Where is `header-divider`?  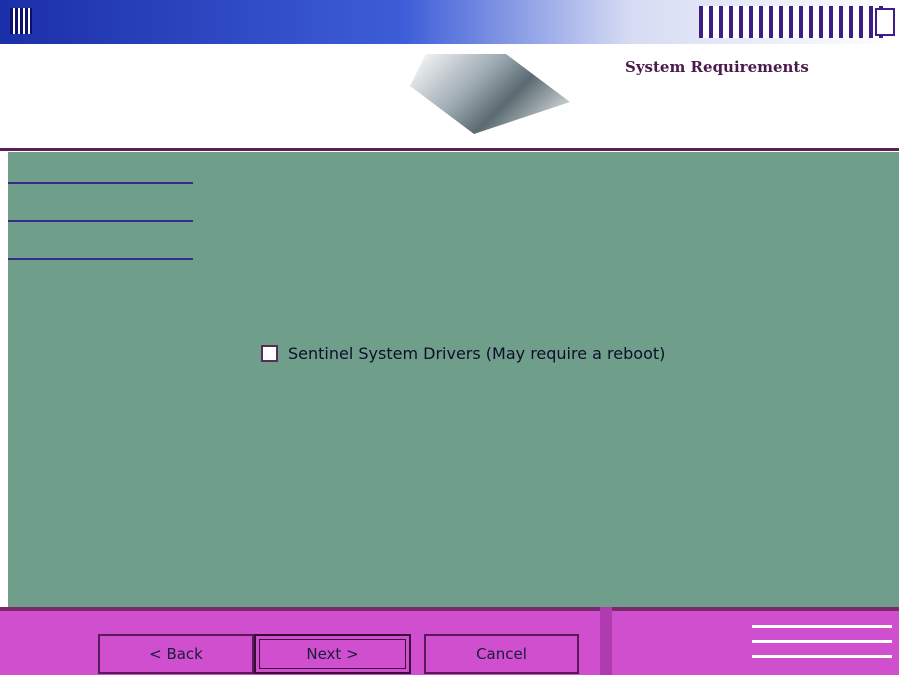
header-divider is located at coordinates (449, 149).